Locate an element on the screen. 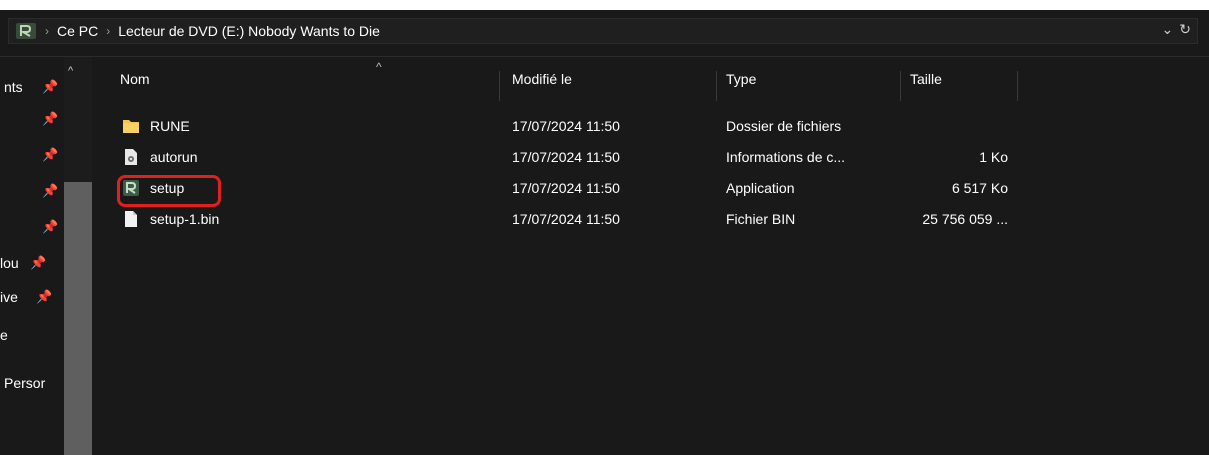 The image size is (1209, 455). column-header-name: Nom is located at coordinates (135, 87).